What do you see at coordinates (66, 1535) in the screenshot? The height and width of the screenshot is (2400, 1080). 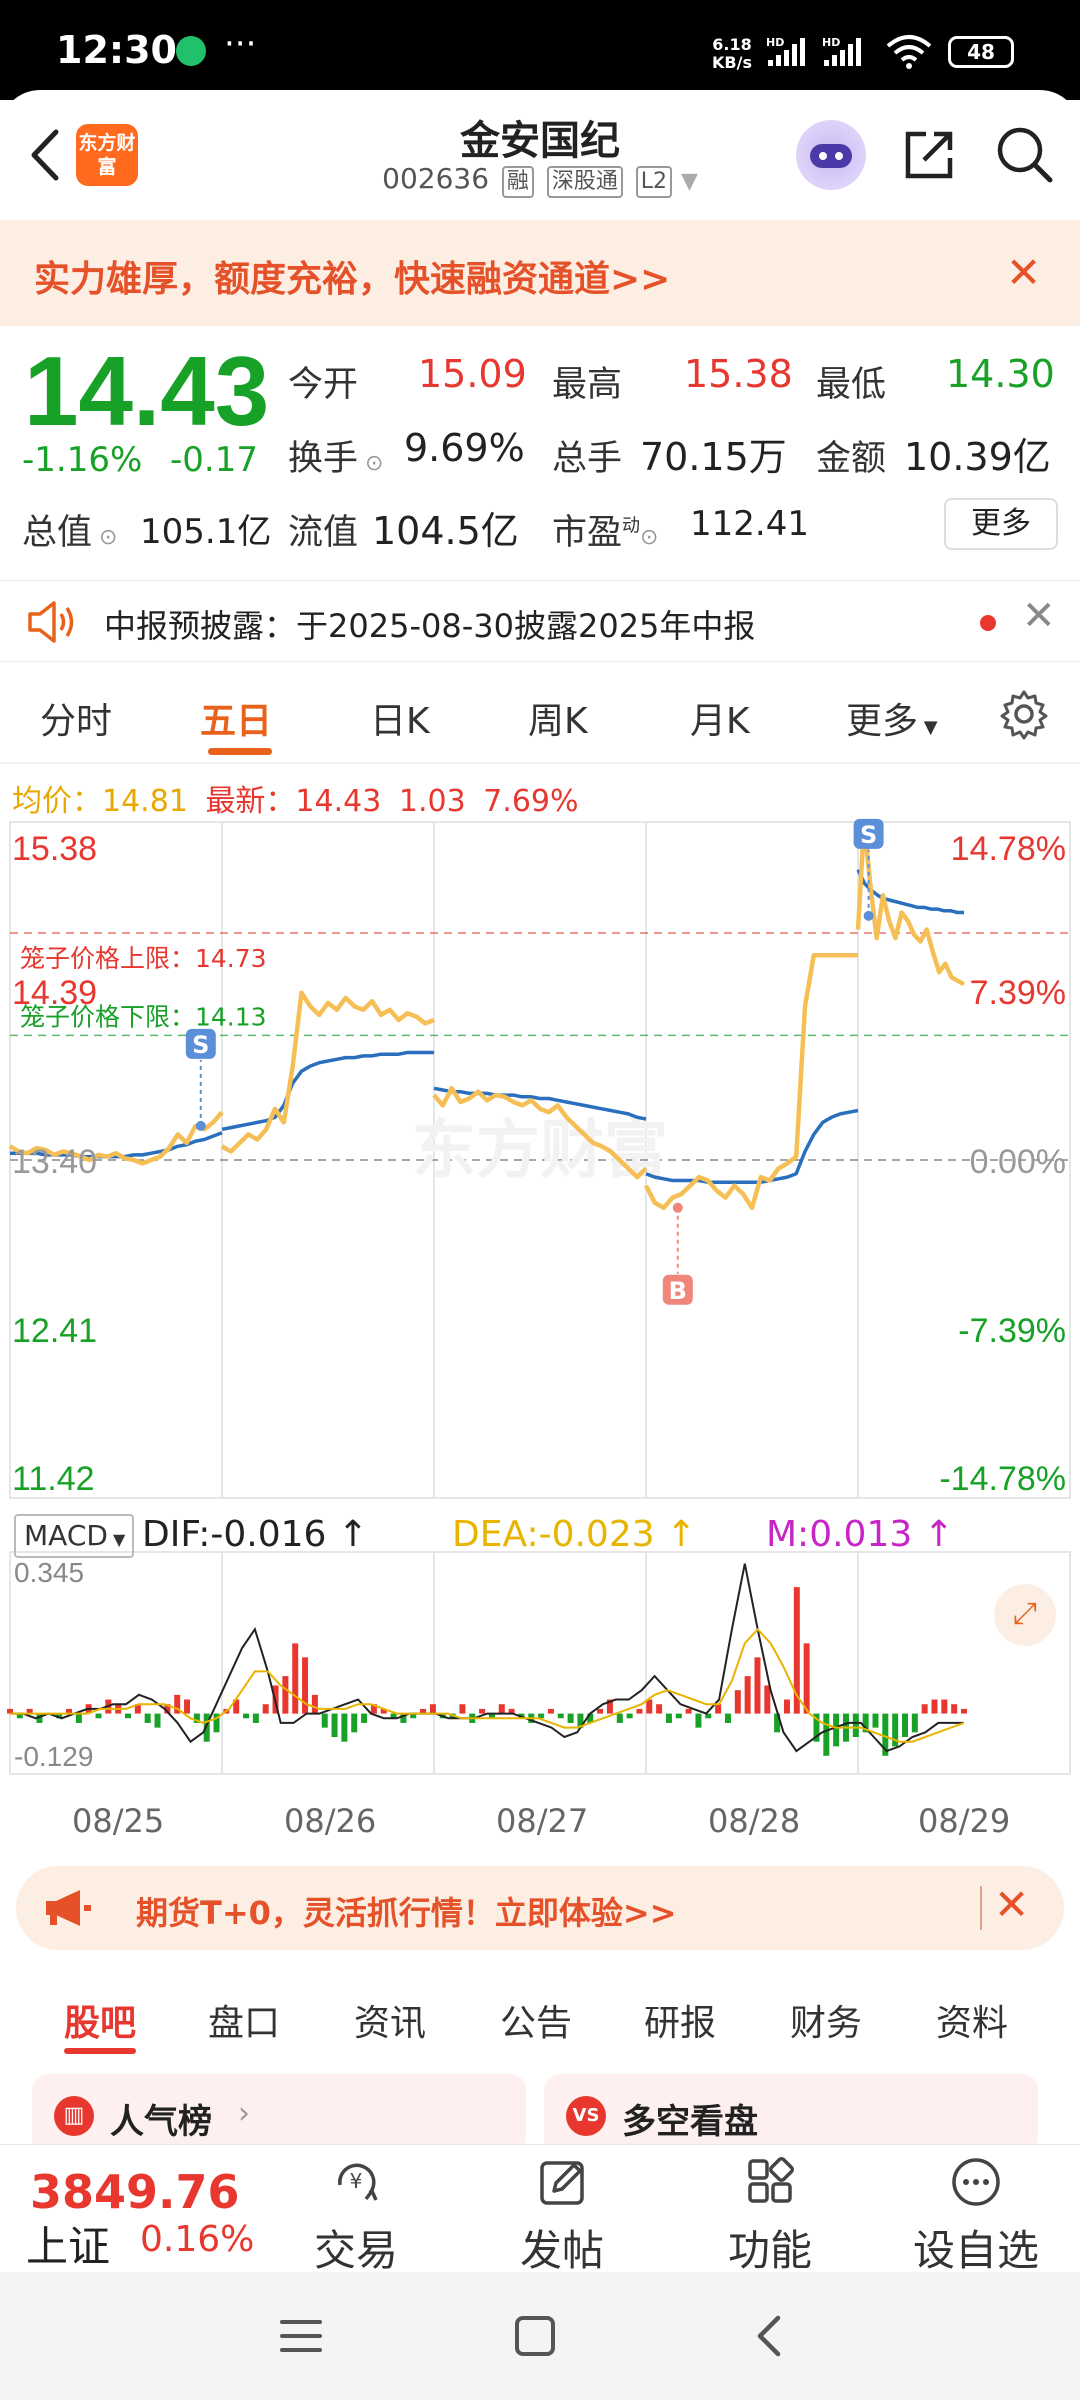 I see `indicator-select-label: MACD` at bounding box center [66, 1535].